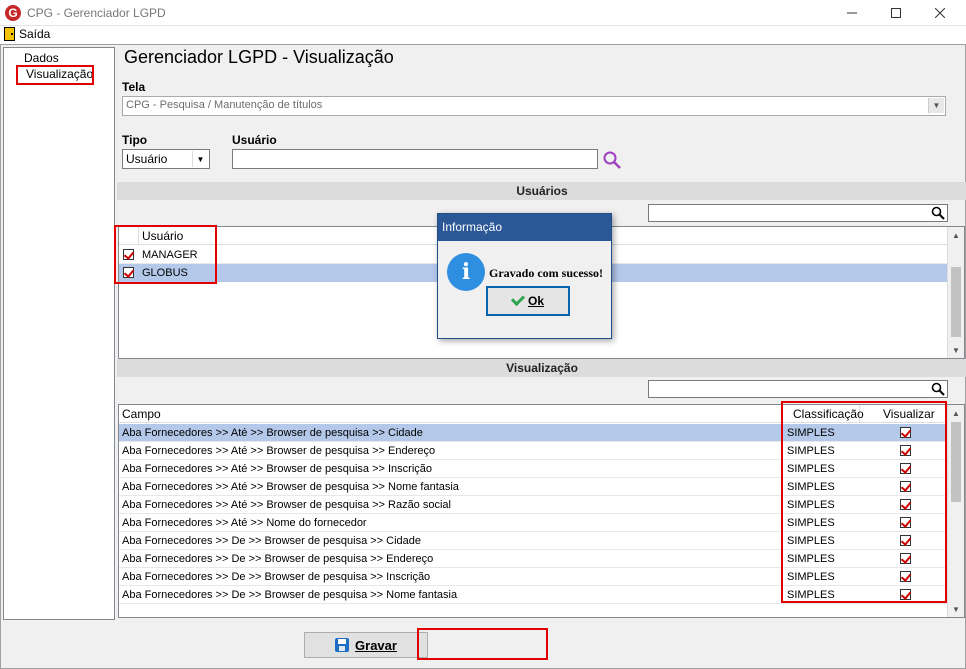  What do you see at coordinates (254, 140) in the screenshot?
I see `usuario-label: Usuário` at bounding box center [254, 140].